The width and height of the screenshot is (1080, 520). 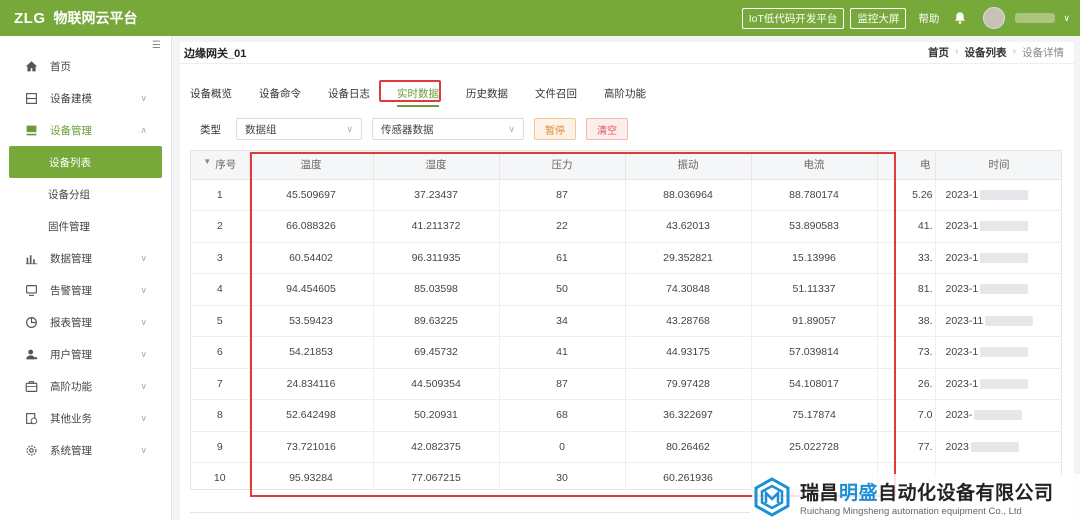 What do you see at coordinates (85, 162) in the screenshot?
I see `sidebar-subitem-device-list: 设备列表` at bounding box center [85, 162].